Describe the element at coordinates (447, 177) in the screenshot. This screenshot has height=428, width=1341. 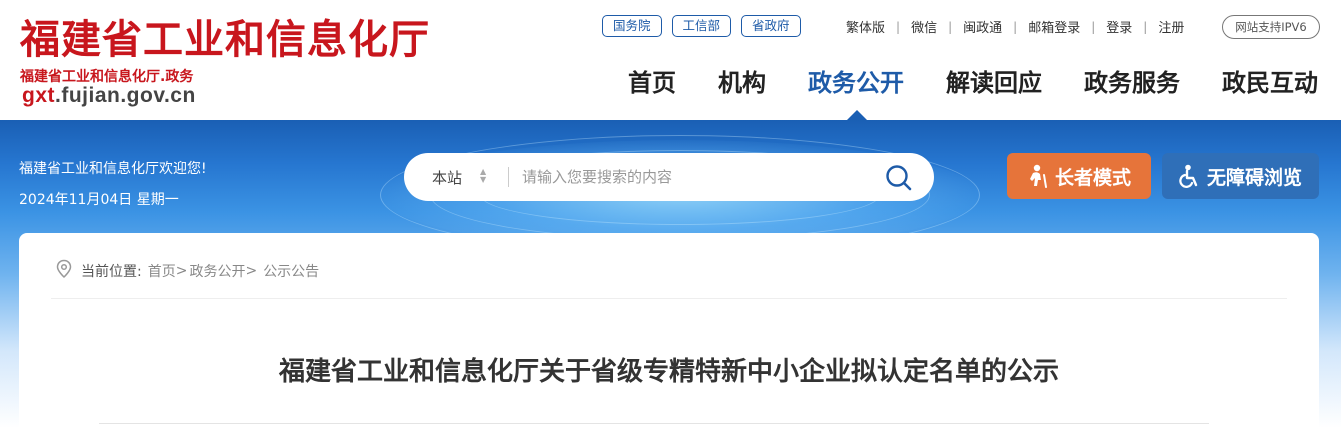
I see `search-scope-select: 本站` at that location.